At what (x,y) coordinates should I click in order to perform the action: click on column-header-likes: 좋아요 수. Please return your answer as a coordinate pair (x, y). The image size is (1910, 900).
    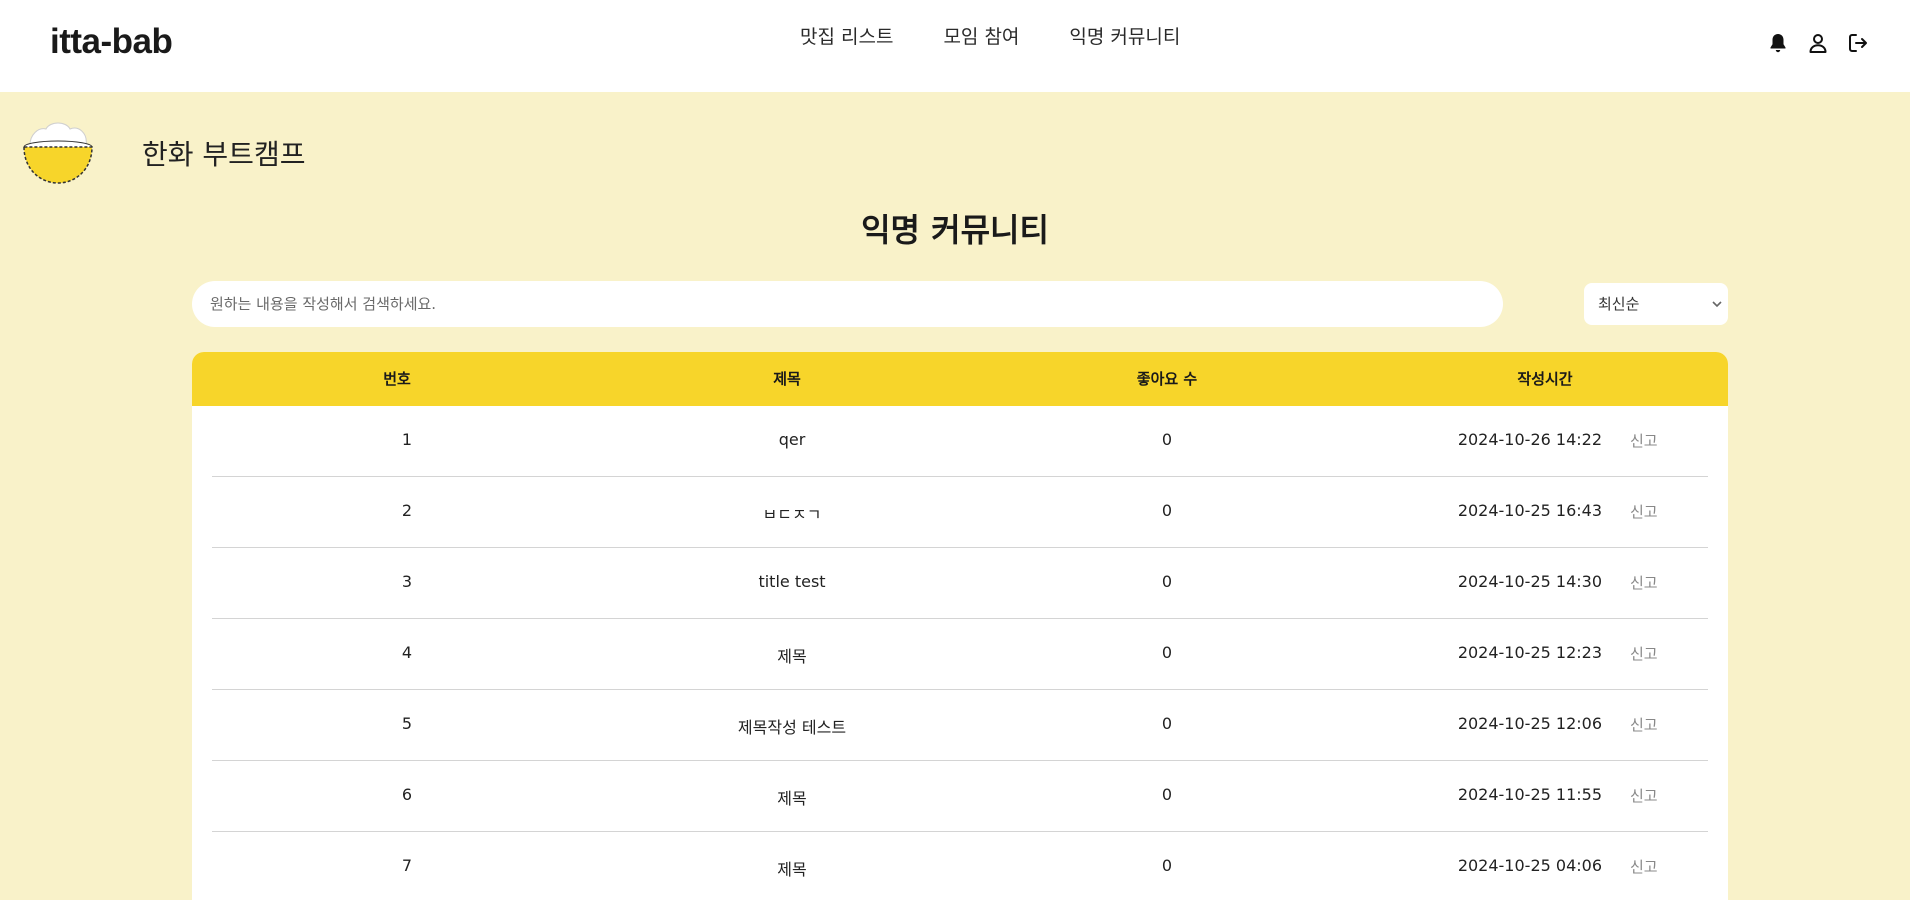
    Looking at the image, I should click on (1167, 379).